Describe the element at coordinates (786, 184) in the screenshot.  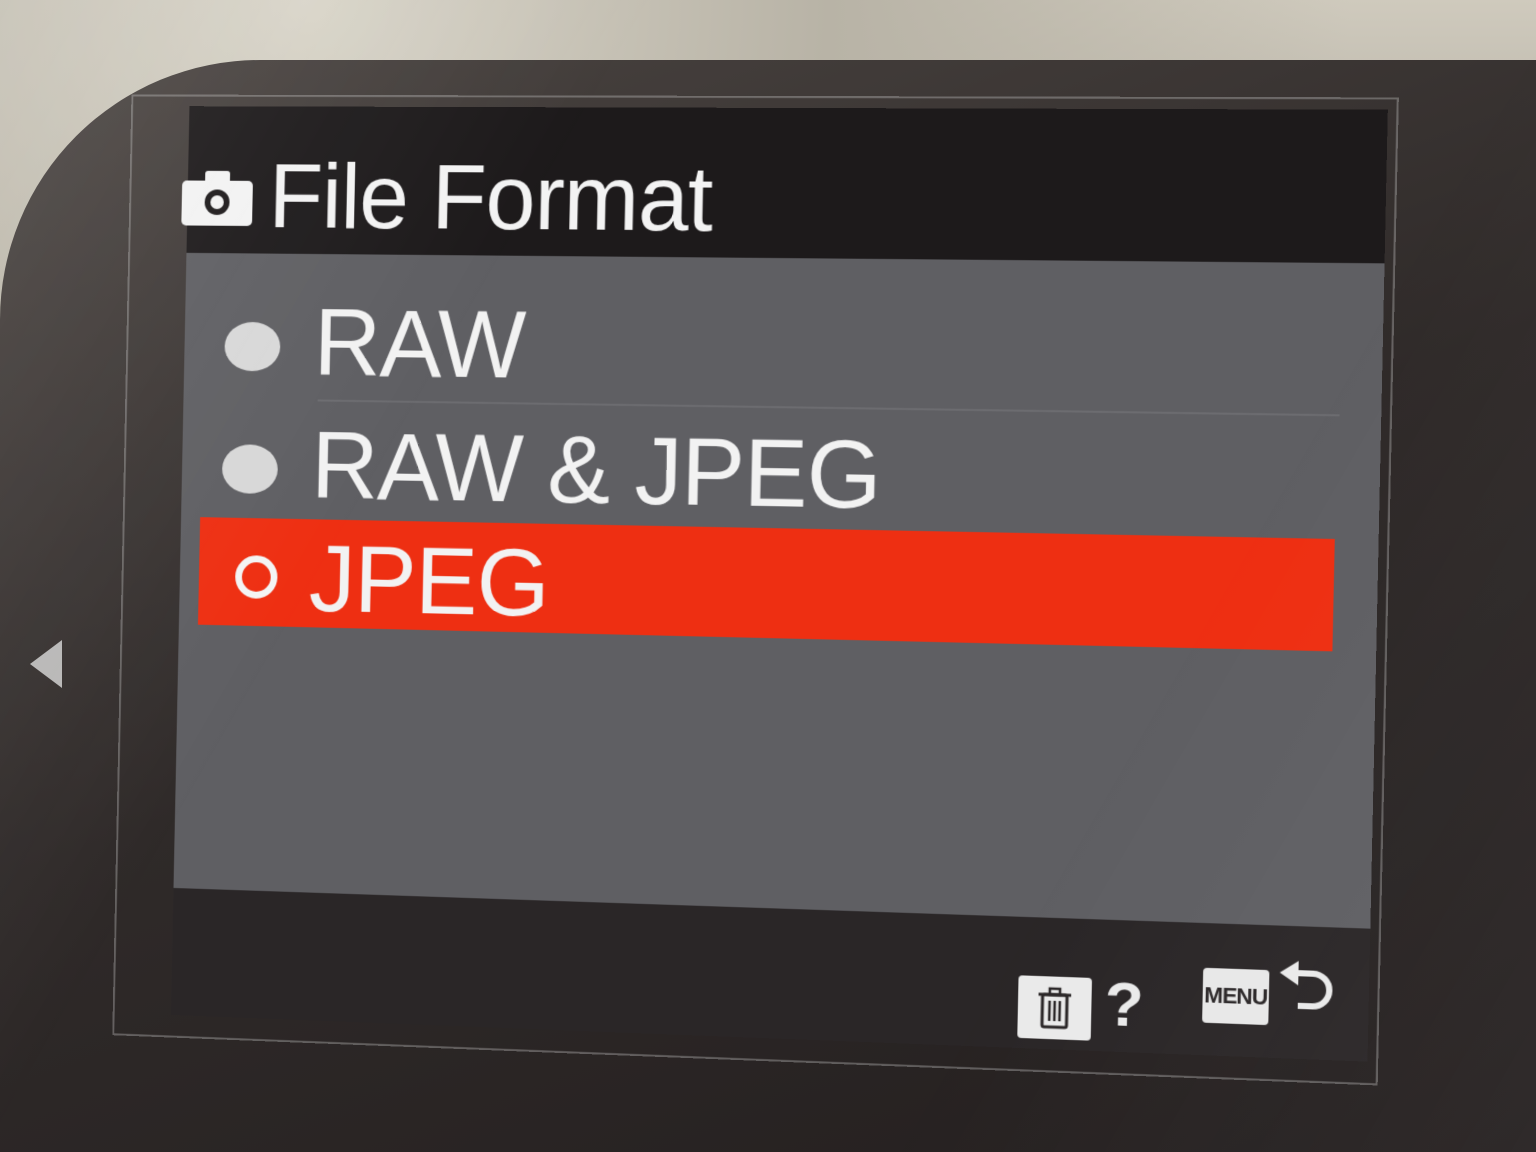
I see `menu-header: File Format` at that location.